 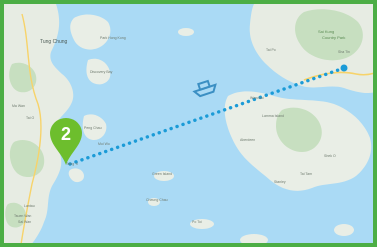 What do you see at coordinates (326, 31) in the screenshot?
I see `place-label: Sai Kung` at bounding box center [326, 31].